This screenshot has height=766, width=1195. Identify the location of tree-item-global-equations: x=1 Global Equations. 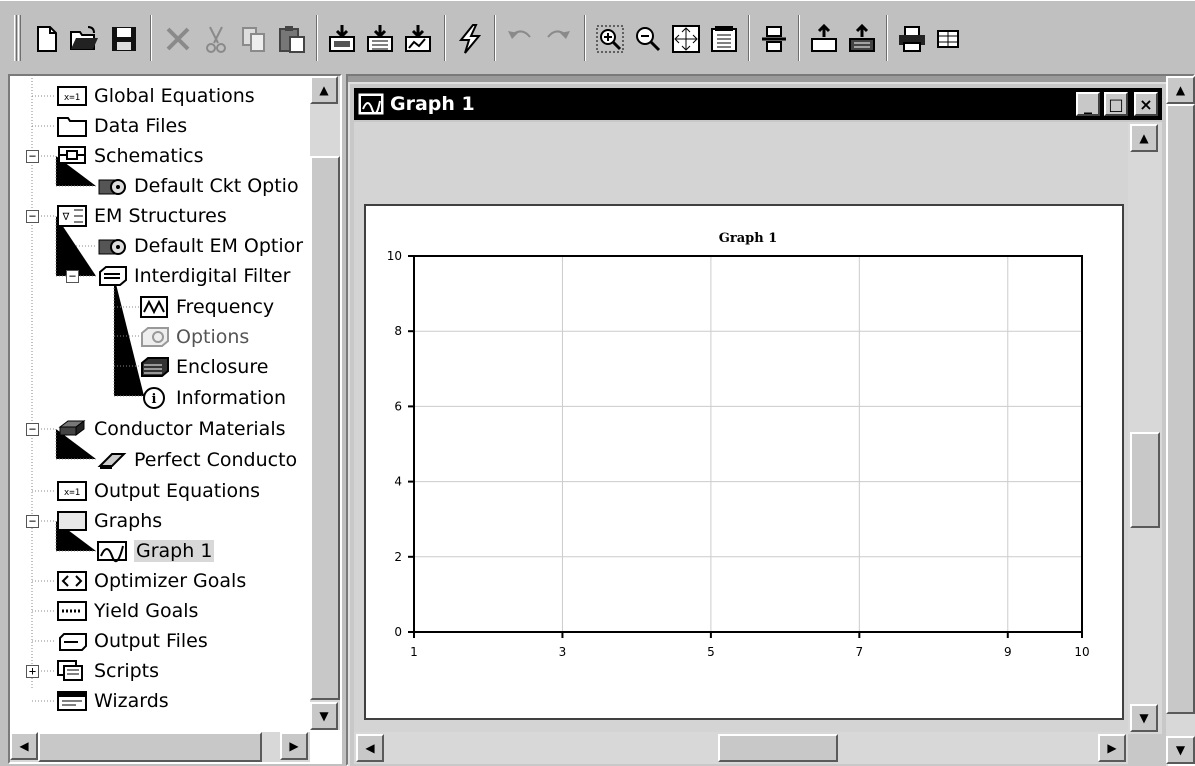
(155, 96).